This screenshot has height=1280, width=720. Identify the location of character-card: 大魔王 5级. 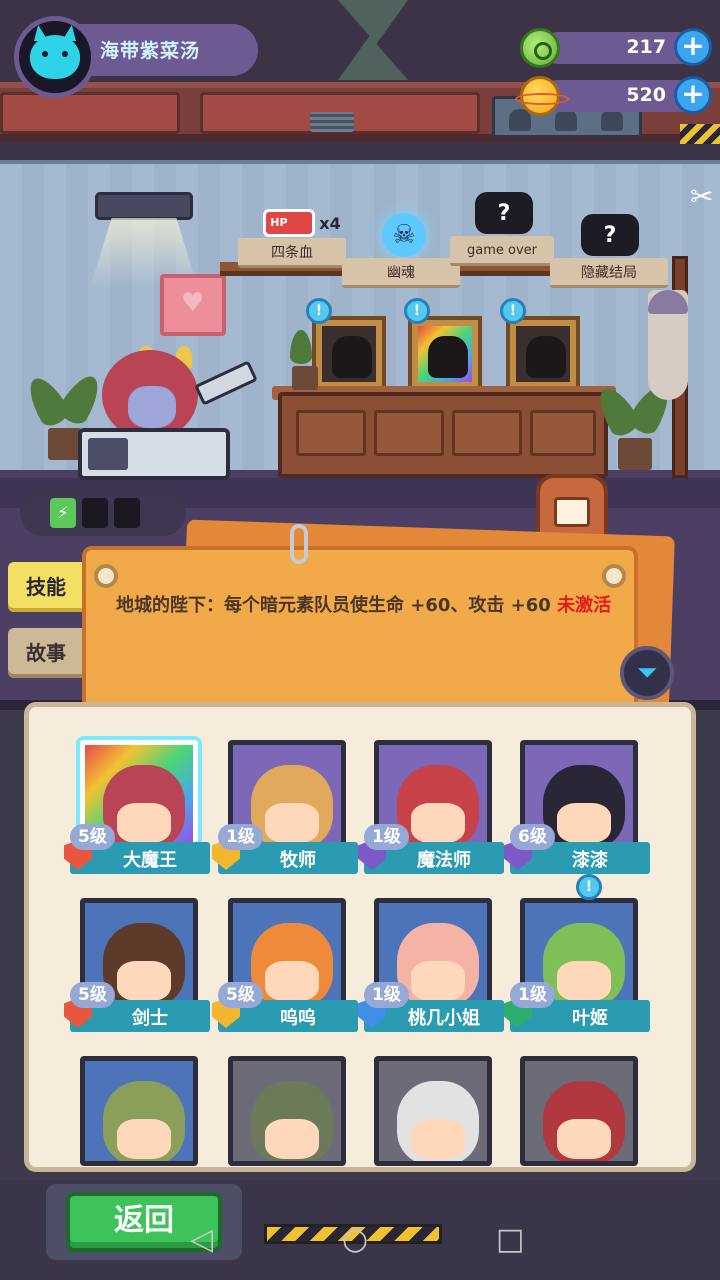
(137, 802).